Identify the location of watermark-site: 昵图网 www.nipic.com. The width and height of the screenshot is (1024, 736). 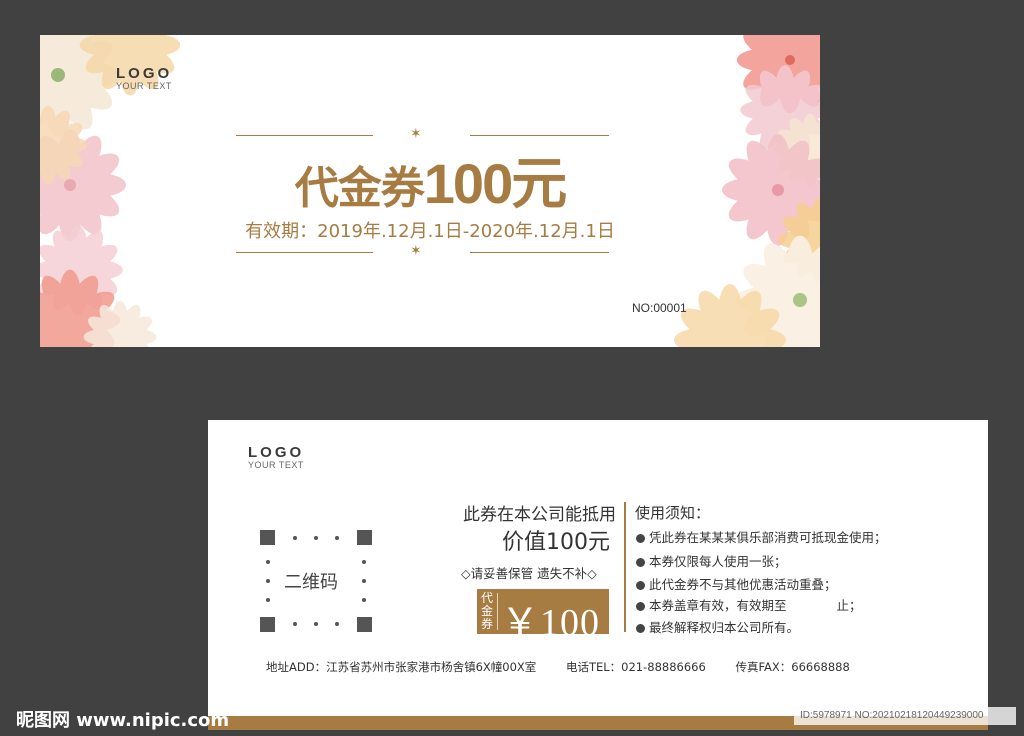
(123, 720).